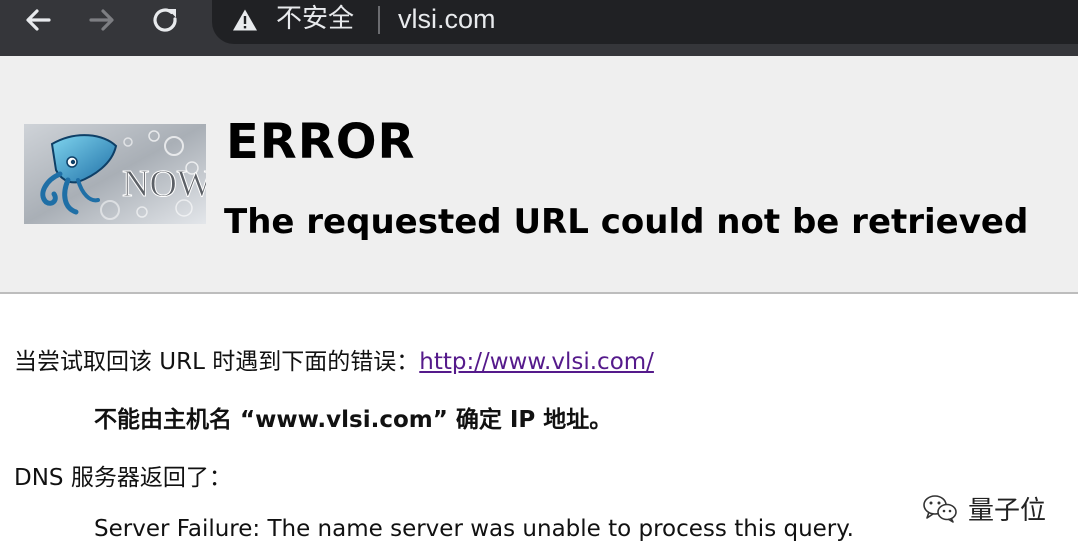 This screenshot has width=1078, height=554. What do you see at coordinates (353, 420) in the screenshot?
I see `dns-error-message: 不能由主机名 “www.vlsi.com” 确定 IP 地址。` at bounding box center [353, 420].